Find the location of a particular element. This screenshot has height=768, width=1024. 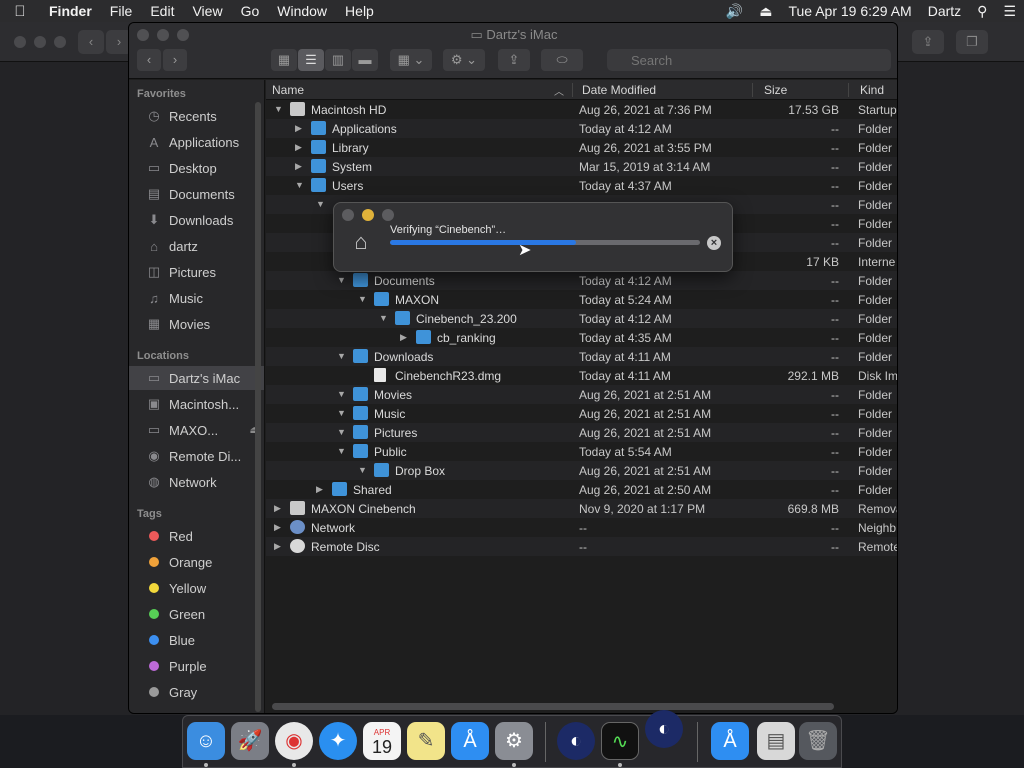

sidebar-tag-yellow: Yellow is located at coordinates (196, 588).